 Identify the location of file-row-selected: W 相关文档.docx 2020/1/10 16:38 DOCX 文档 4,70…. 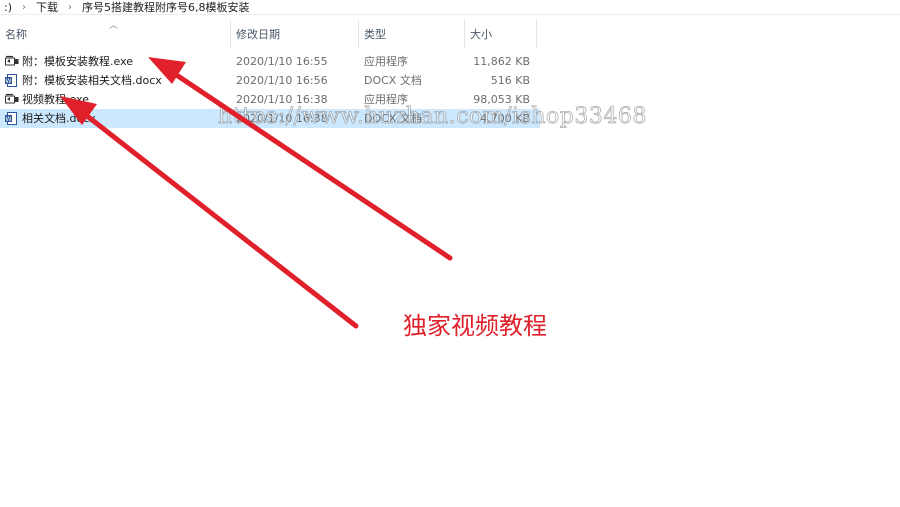
(270, 118).